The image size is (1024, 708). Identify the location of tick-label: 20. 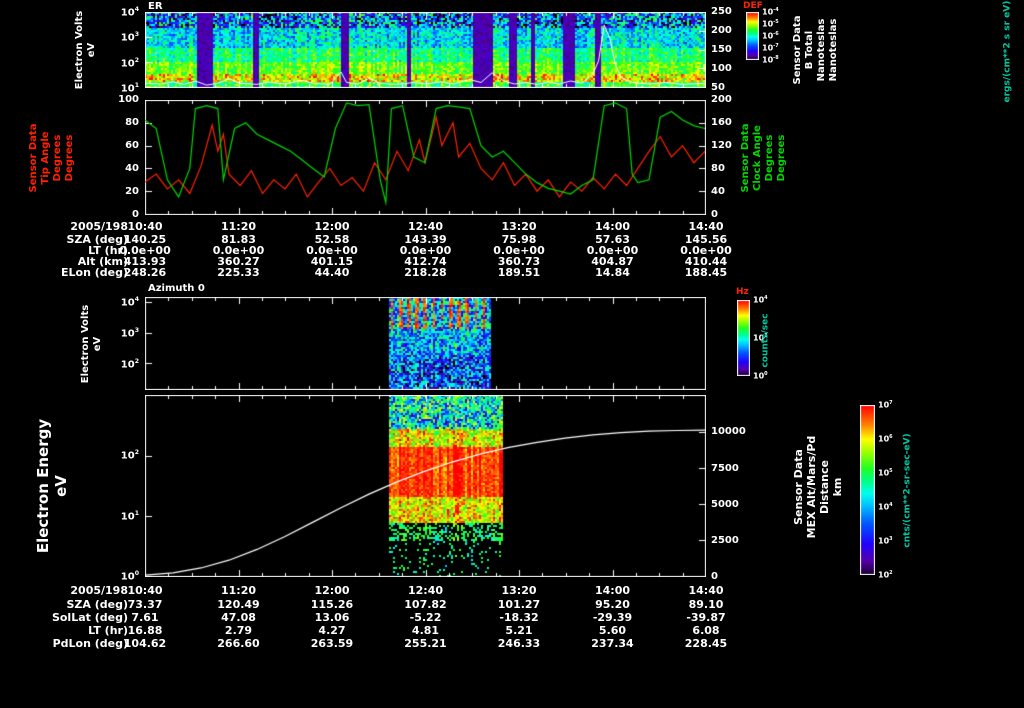
(132, 191).